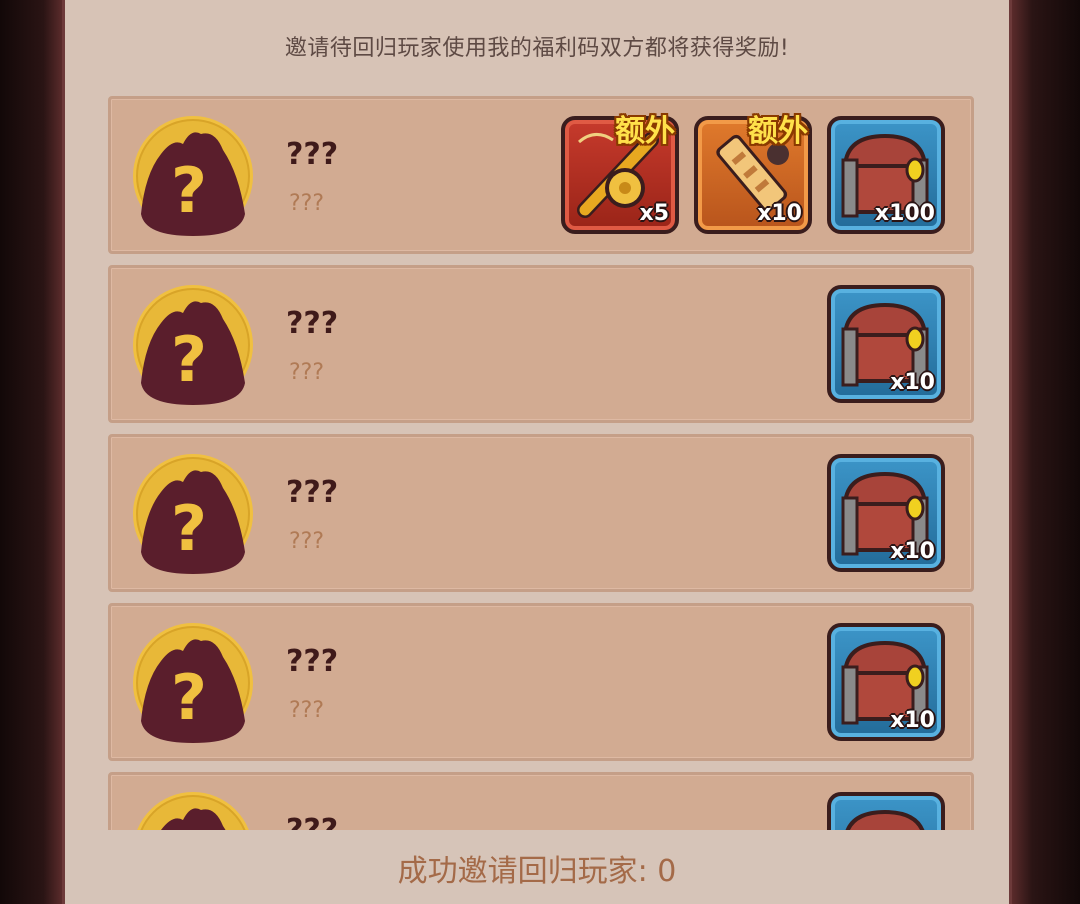  What do you see at coordinates (537, 871) in the screenshot?
I see `invite-count: 成功邀请回归玩家: 0` at bounding box center [537, 871].